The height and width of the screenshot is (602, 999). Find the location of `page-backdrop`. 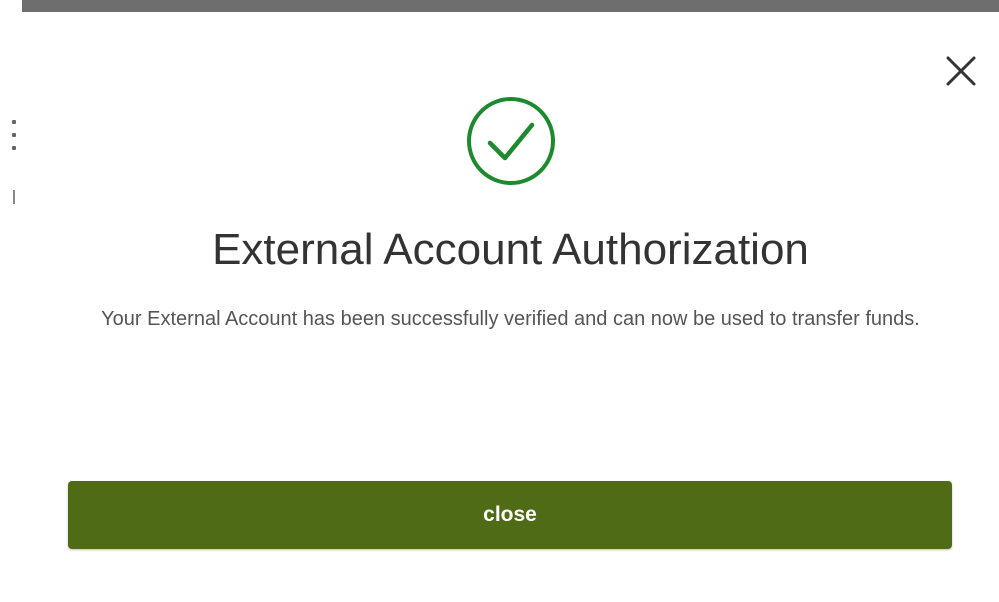

page-backdrop is located at coordinates (11, 301).